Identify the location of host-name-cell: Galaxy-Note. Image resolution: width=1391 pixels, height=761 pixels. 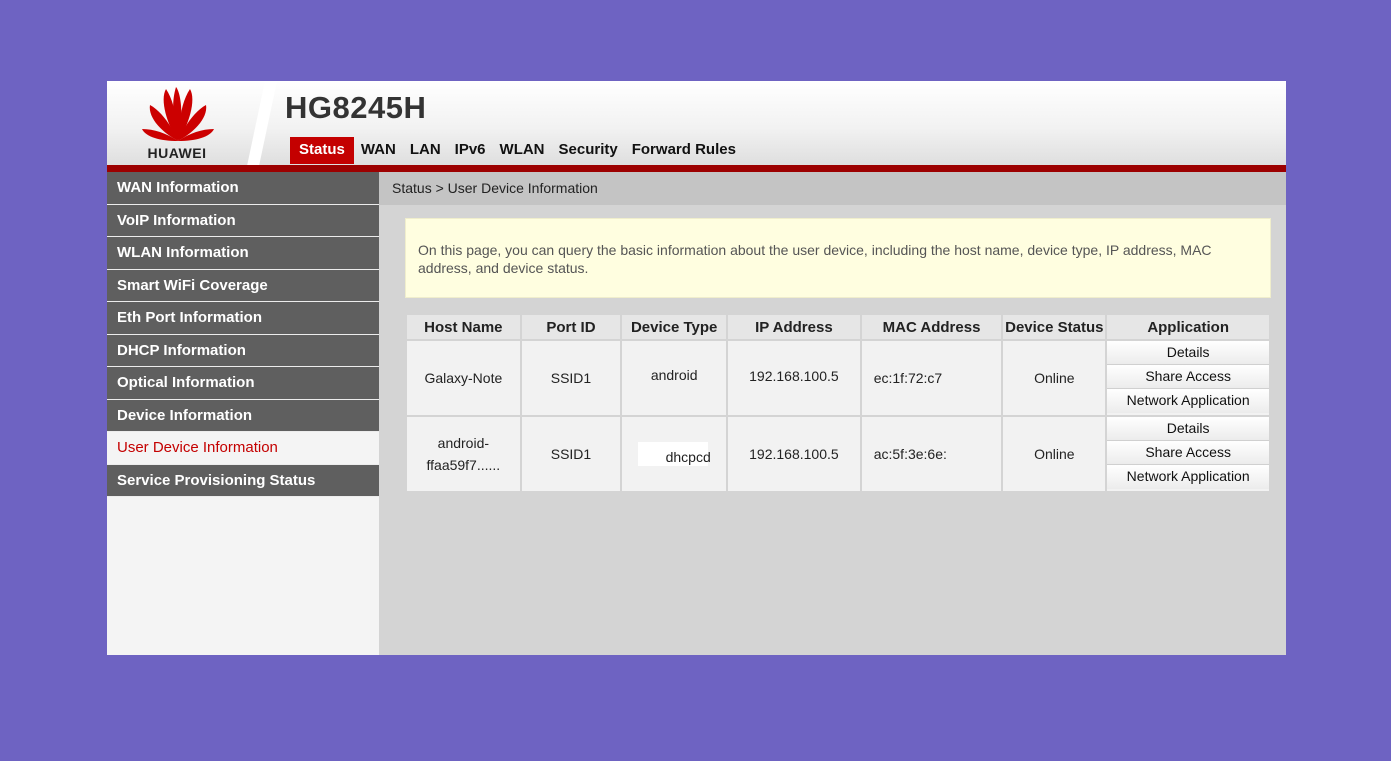
(463, 378).